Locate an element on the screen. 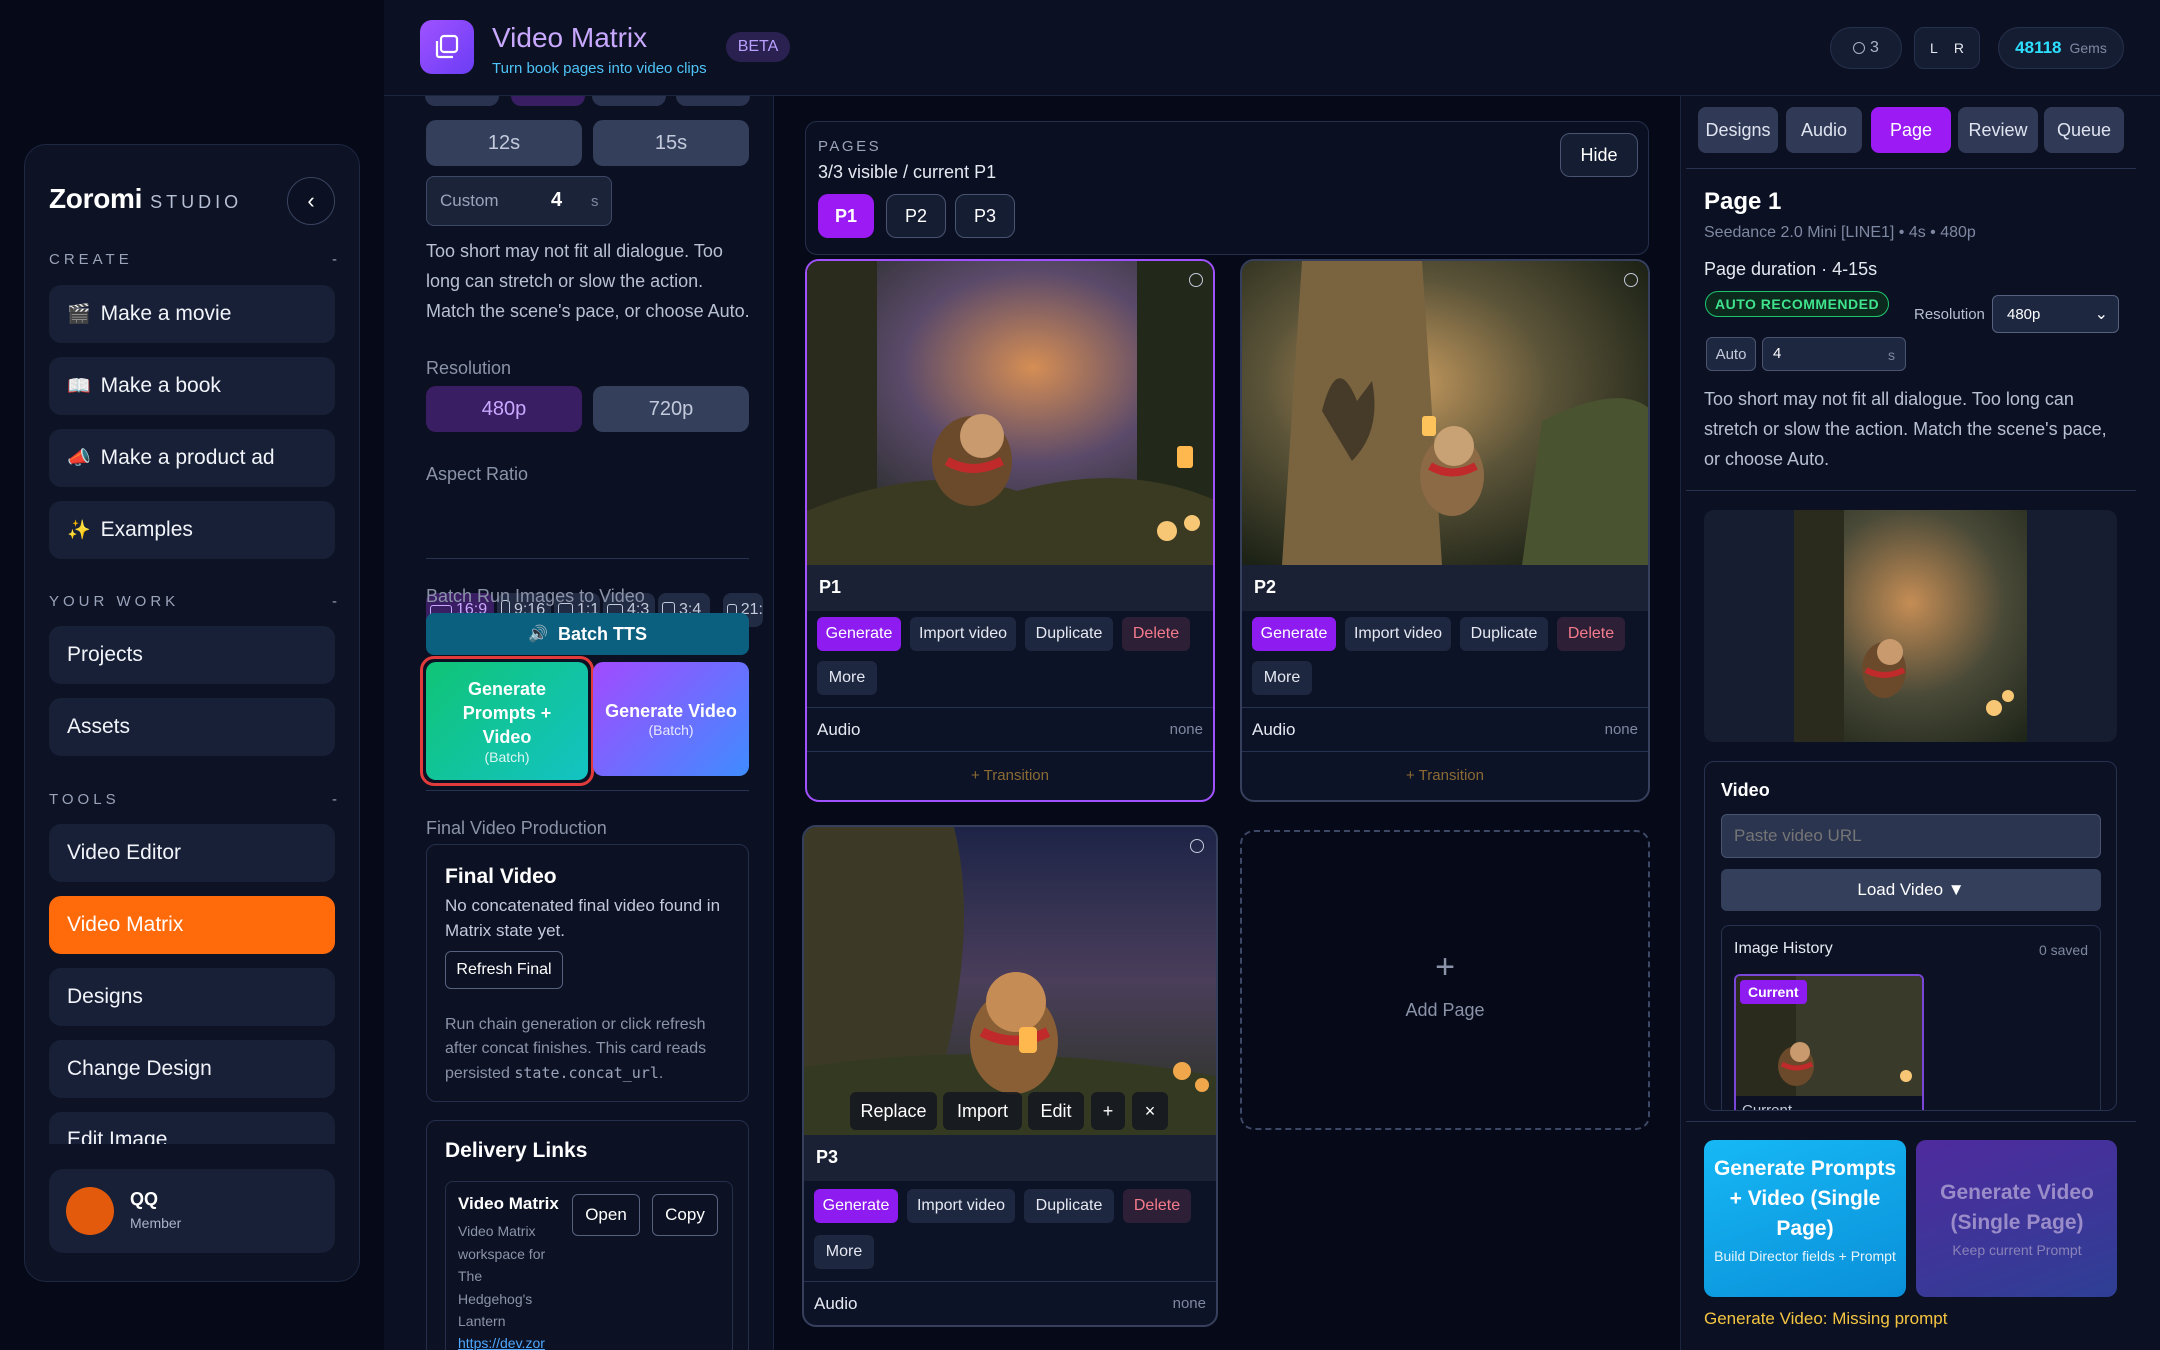 The width and height of the screenshot is (2160, 1350). page-image-p1 is located at coordinates (1010, 413).